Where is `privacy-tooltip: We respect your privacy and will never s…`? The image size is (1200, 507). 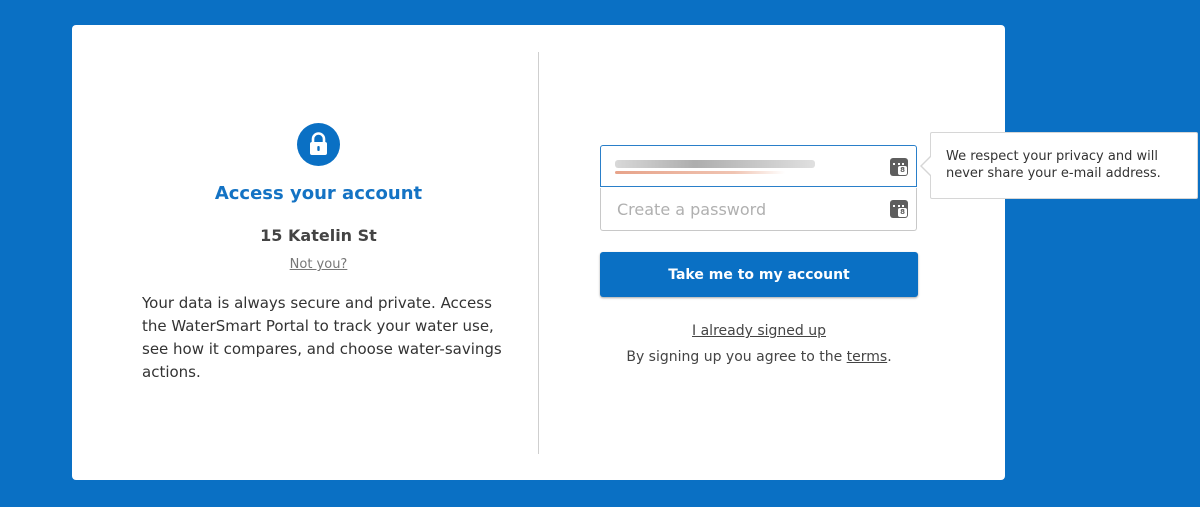 privacy-tooltip: We respect your privacy and will never s… is located at coordinates (1059, 165).